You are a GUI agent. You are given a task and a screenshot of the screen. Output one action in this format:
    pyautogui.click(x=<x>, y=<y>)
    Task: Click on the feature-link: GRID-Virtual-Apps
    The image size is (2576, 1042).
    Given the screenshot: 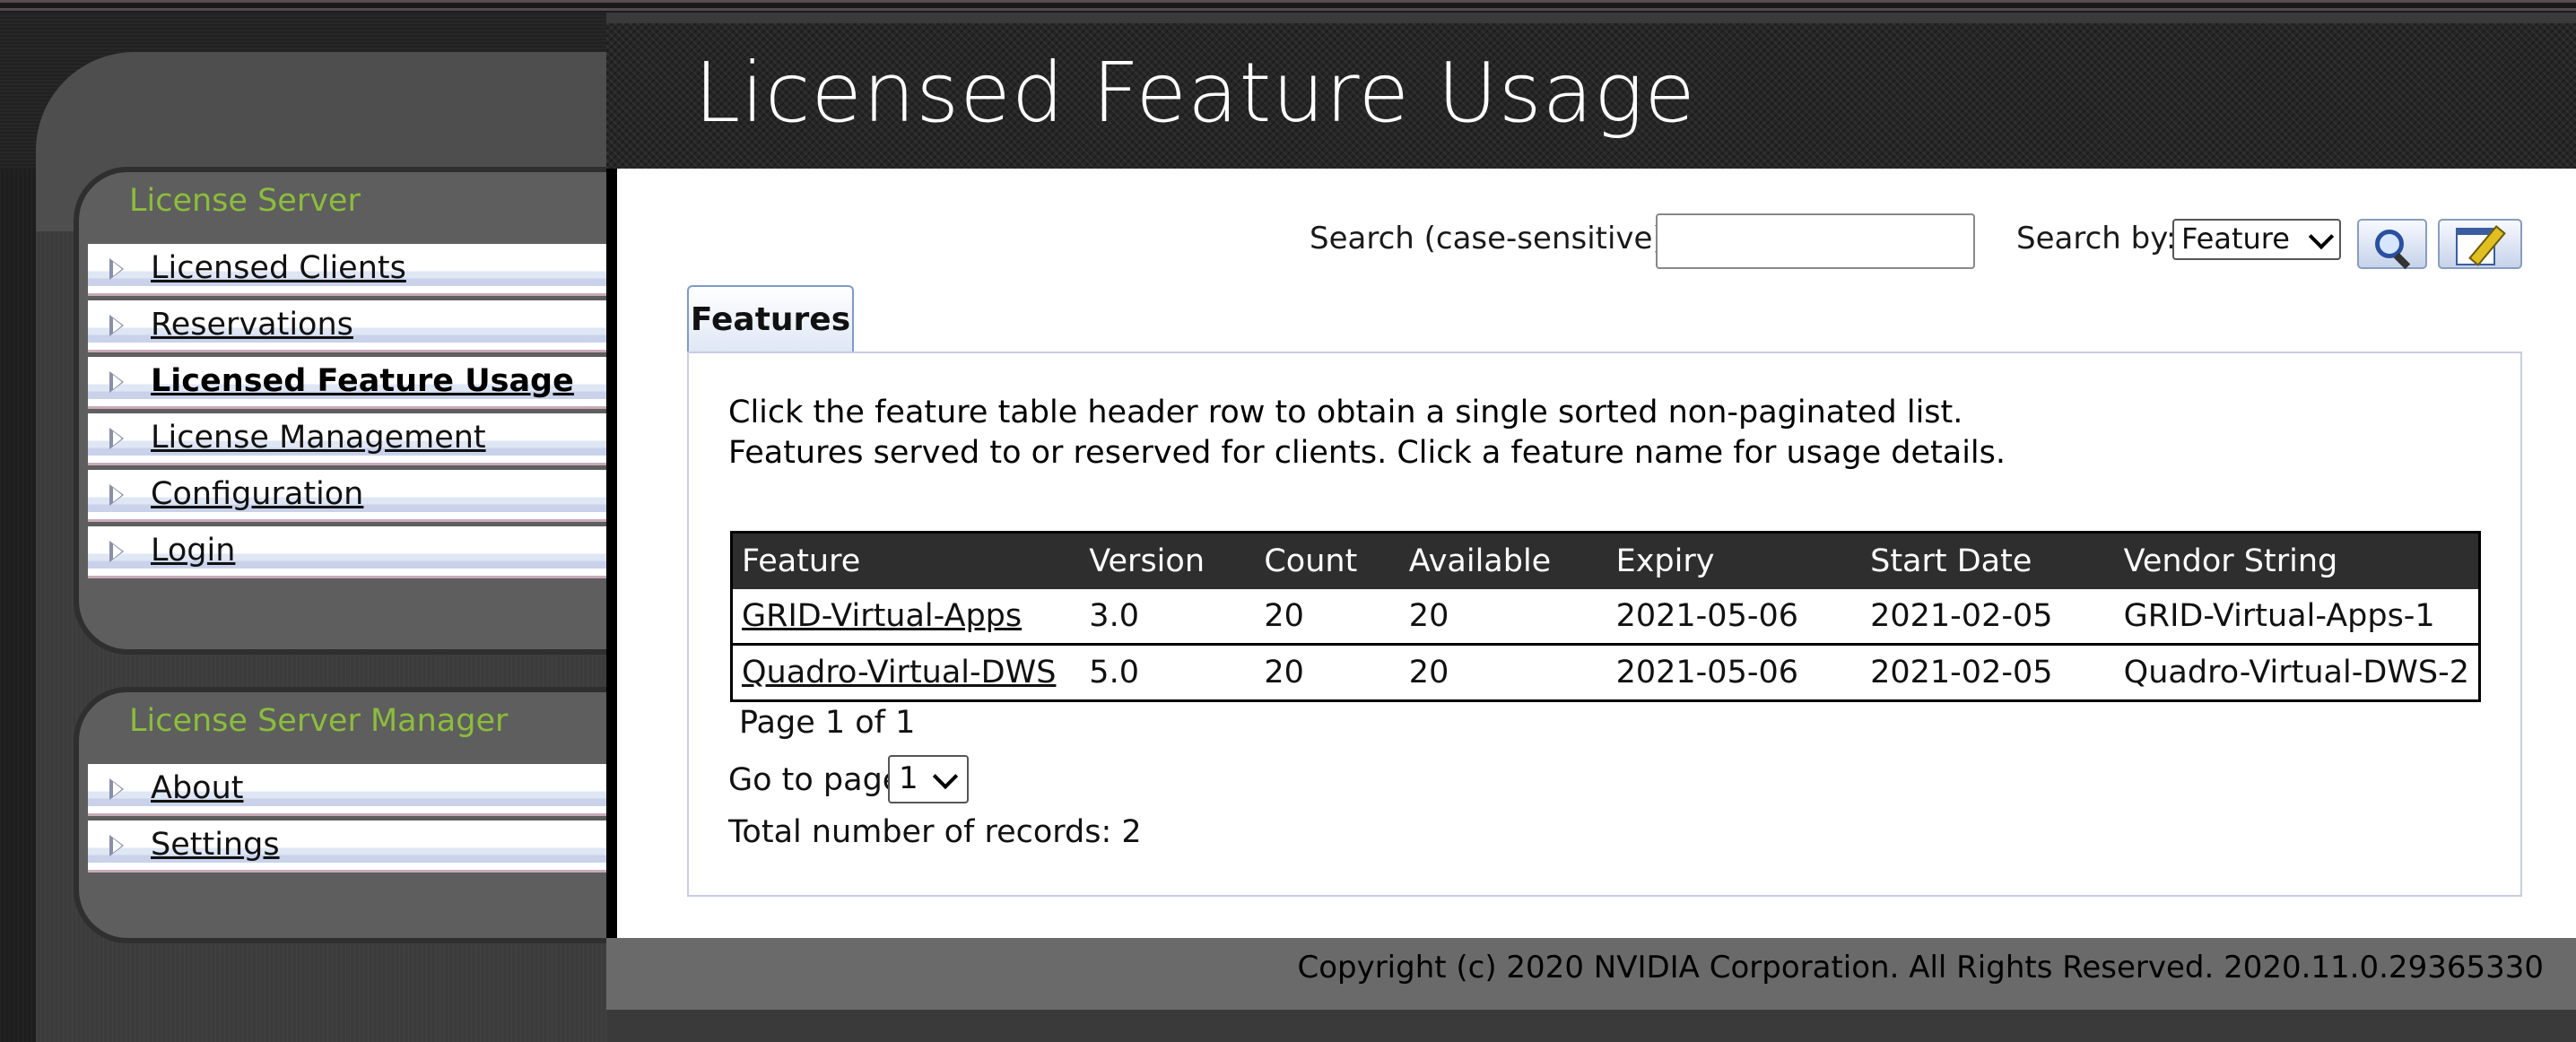 What is the action you would take?
    pyautogui.click(x=882, y=616)
    